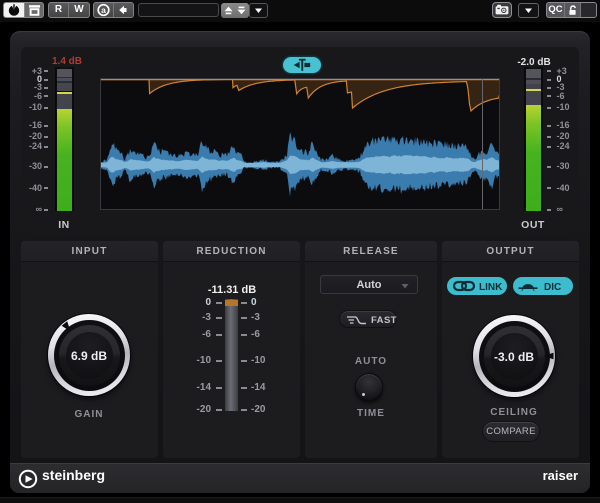 This screenshot has height=503, width=600. Describe the element at coordinates (491, 287) in the screenshot. I see `svg-text: LINK` at that location.